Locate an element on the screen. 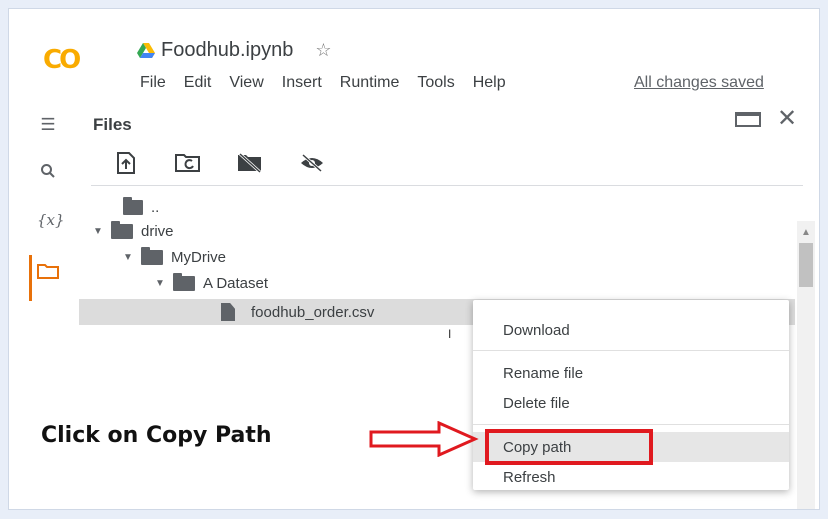 This screenshot has height=519, width=828. tree-item-label: drive is located at coordinates (157, 231).